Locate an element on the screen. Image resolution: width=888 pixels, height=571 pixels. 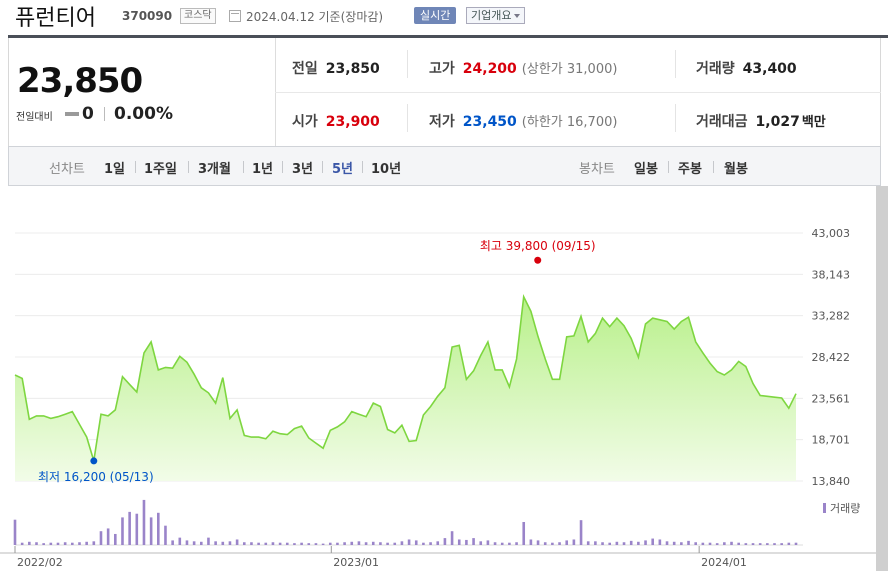
company-overview-dropdown: 기업개요 is located at coordinates (496, 15).